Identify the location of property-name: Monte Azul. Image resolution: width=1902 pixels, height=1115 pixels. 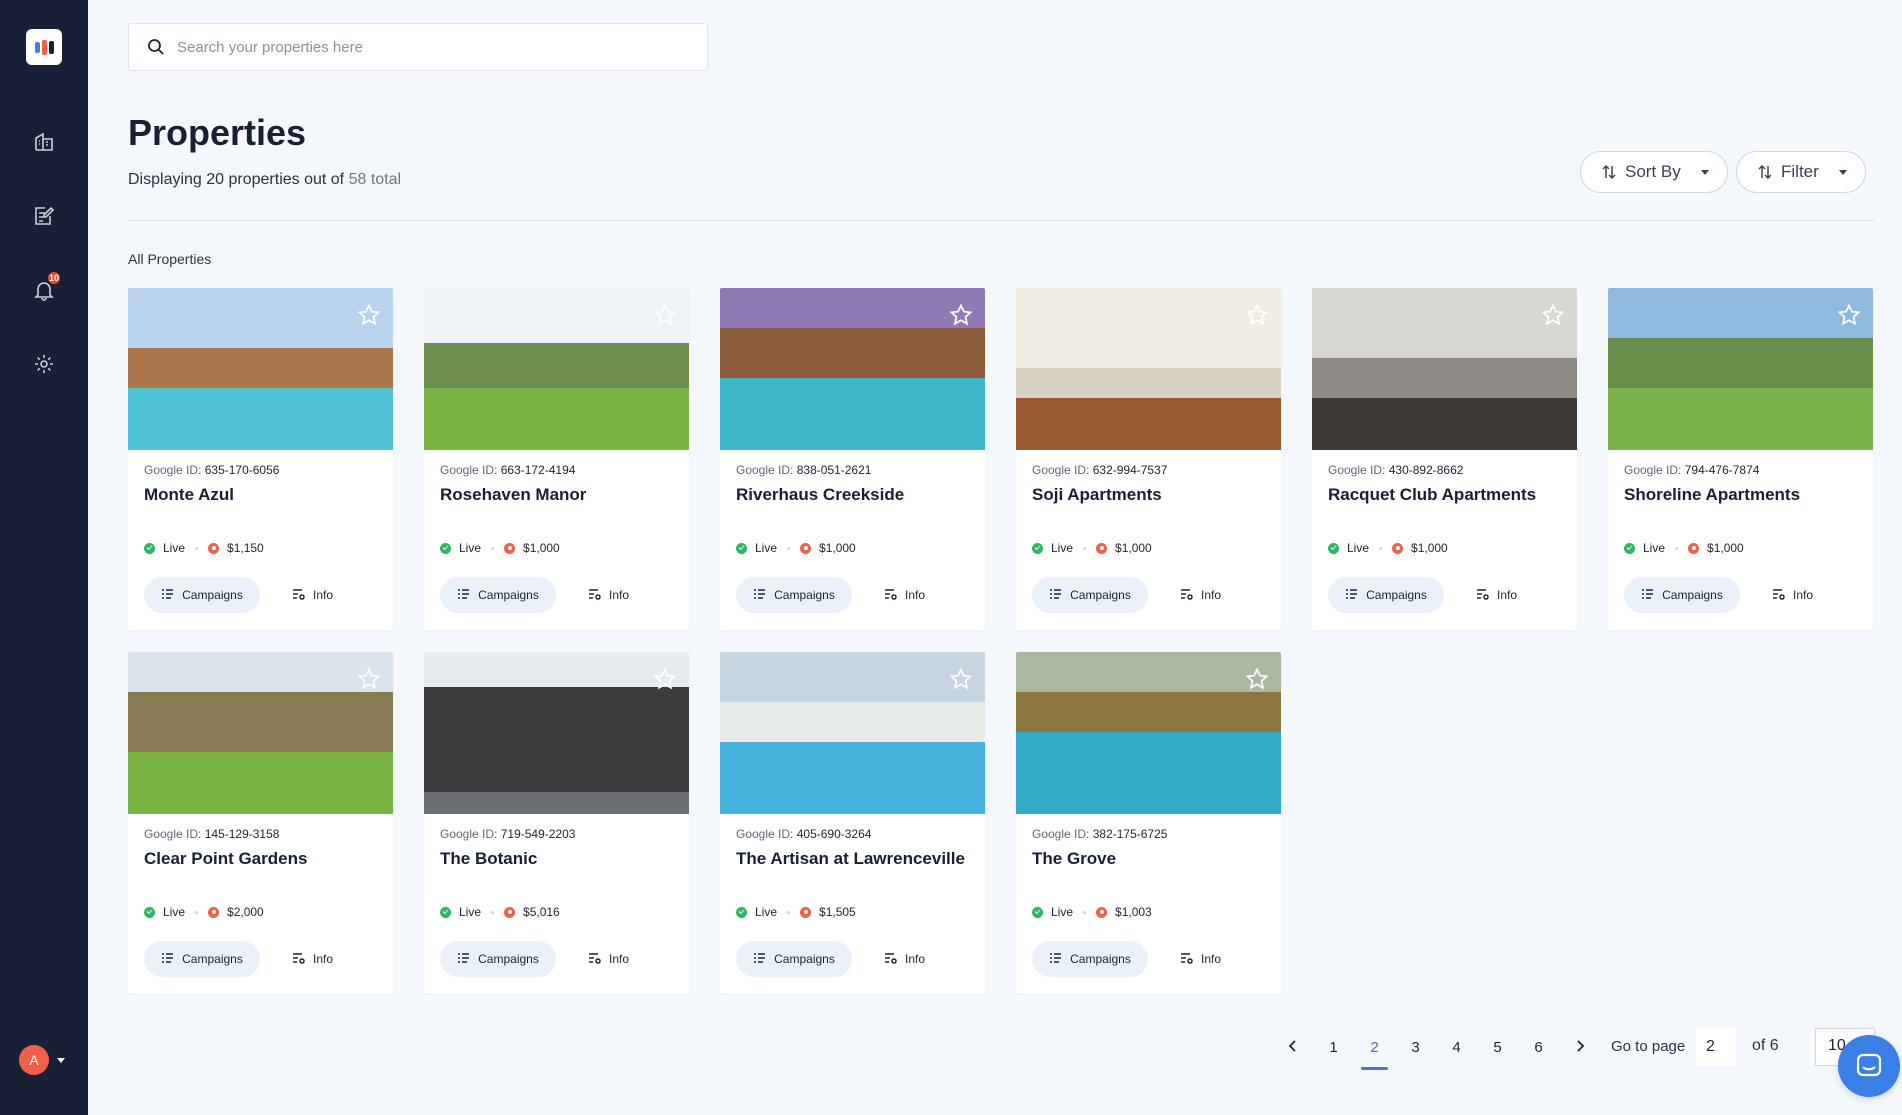
(189, 495).